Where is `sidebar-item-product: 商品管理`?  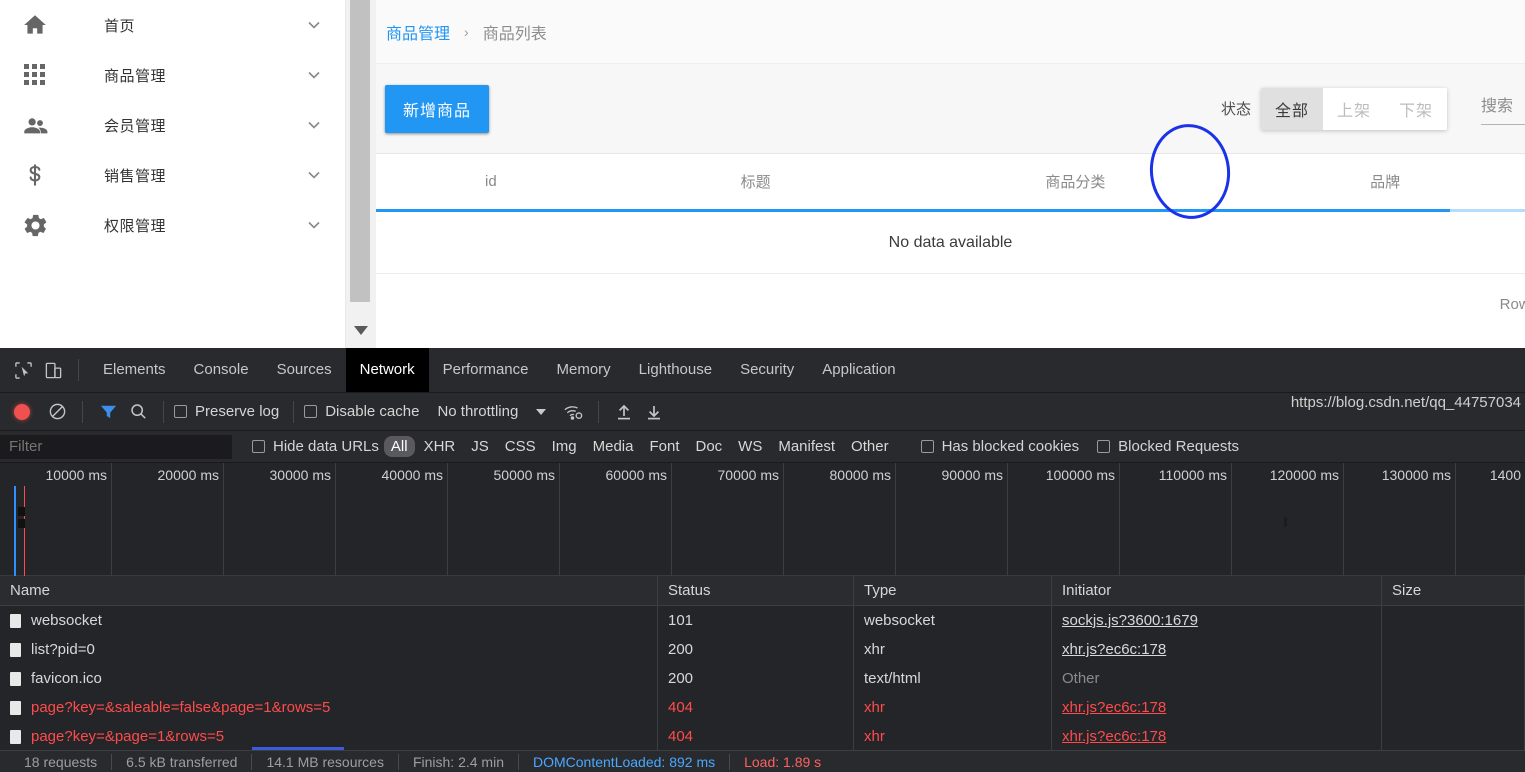 sidebar-item-product: 商品管理 is located at coordinates (172, 75).